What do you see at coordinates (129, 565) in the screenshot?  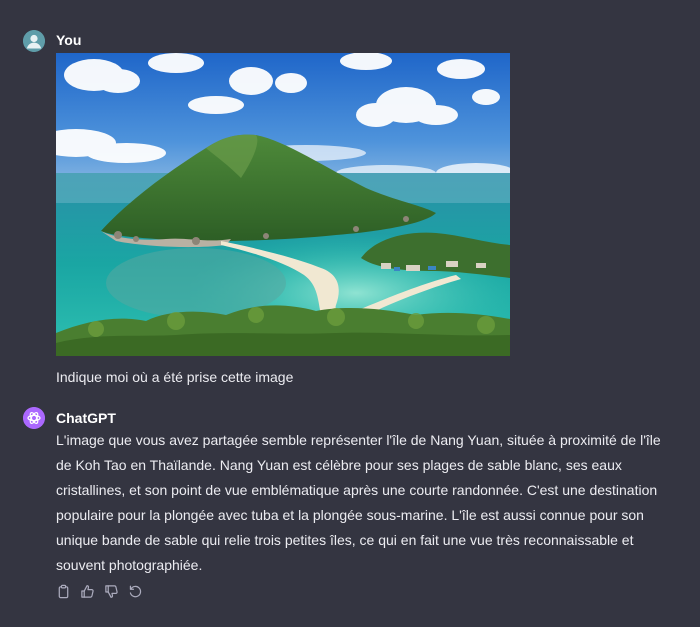 I see `assistant-line: souvent photographiée.` at bounding box center [129, 565].